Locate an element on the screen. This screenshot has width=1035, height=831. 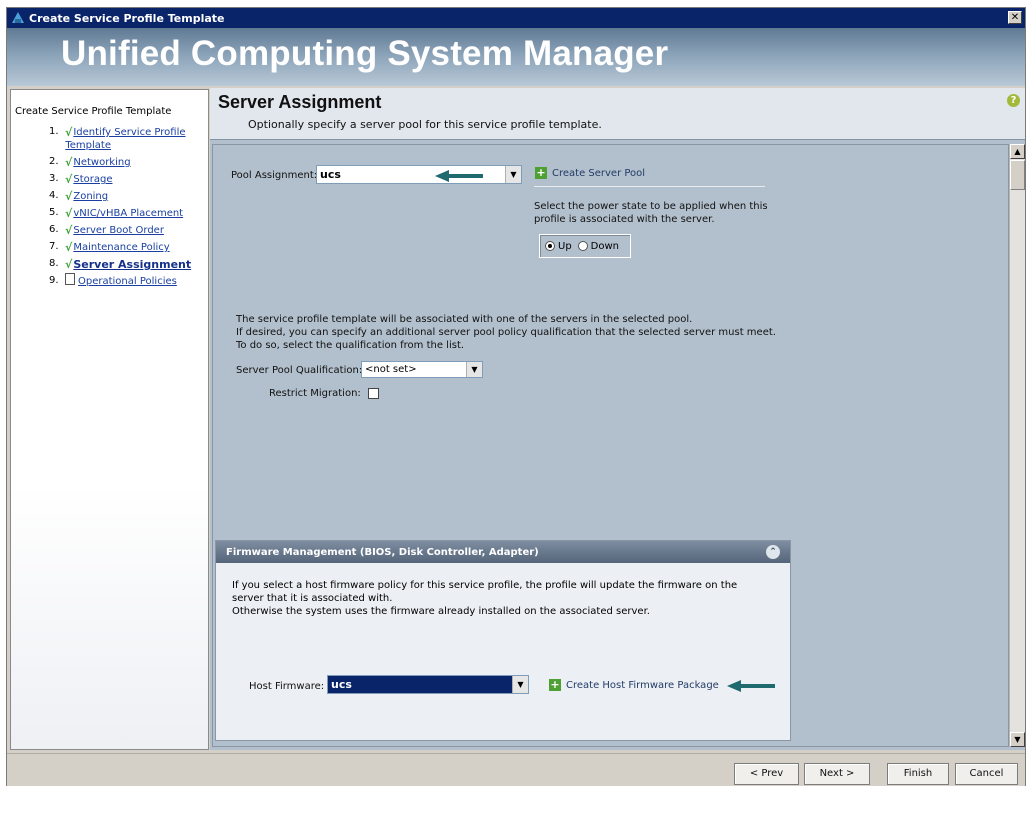
step-label: Server Assignment is located at coordinates (132, 264).